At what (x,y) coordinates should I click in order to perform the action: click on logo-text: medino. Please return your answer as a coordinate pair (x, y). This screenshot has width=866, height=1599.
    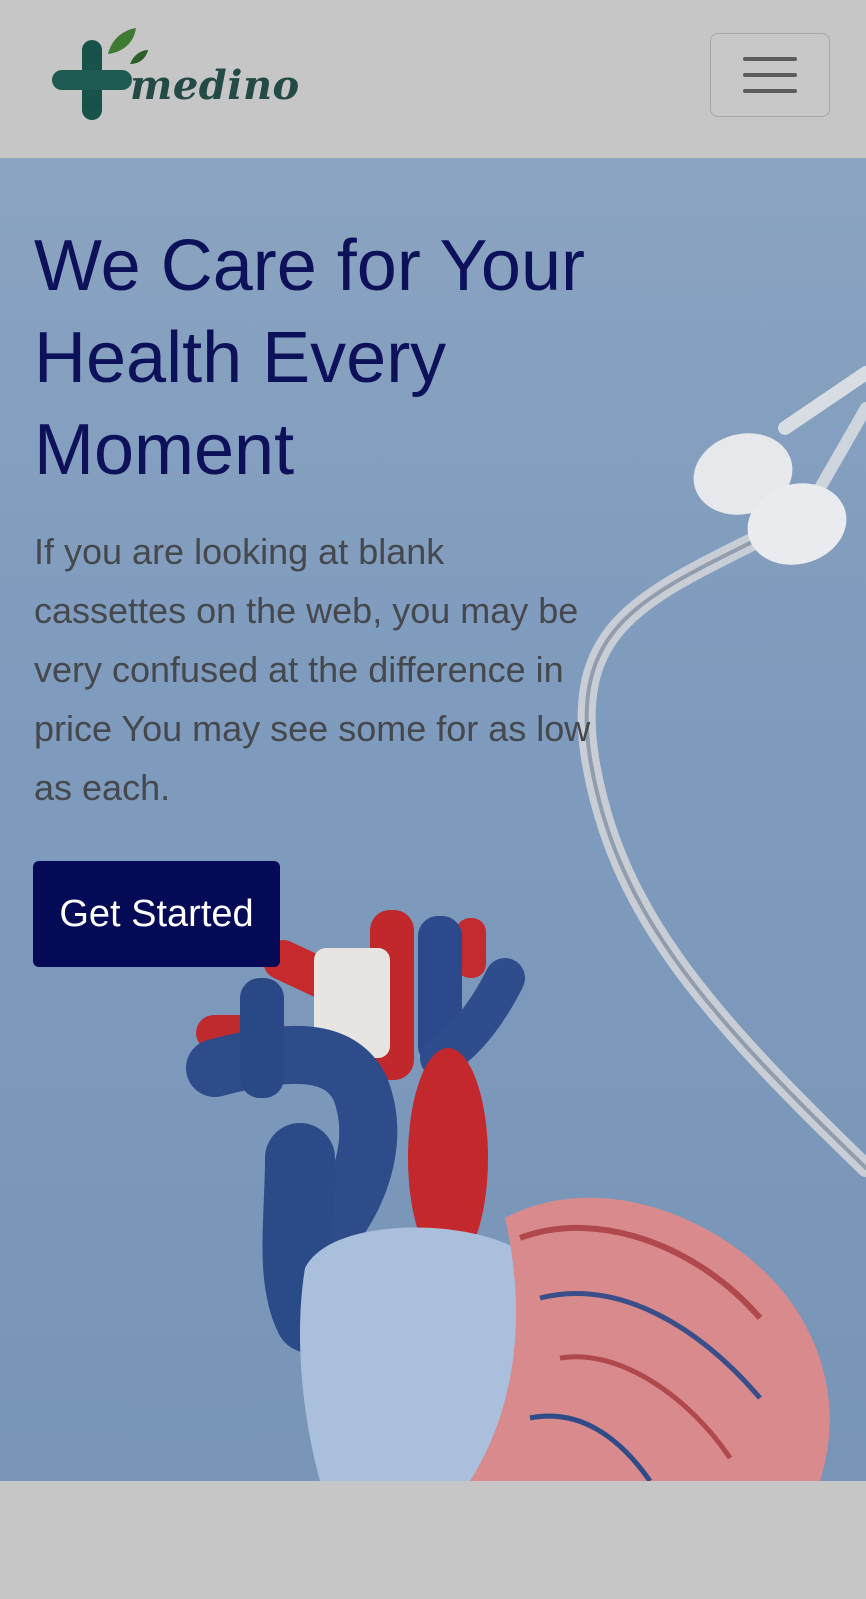
    Looking at the image, I should click on (215, 85).